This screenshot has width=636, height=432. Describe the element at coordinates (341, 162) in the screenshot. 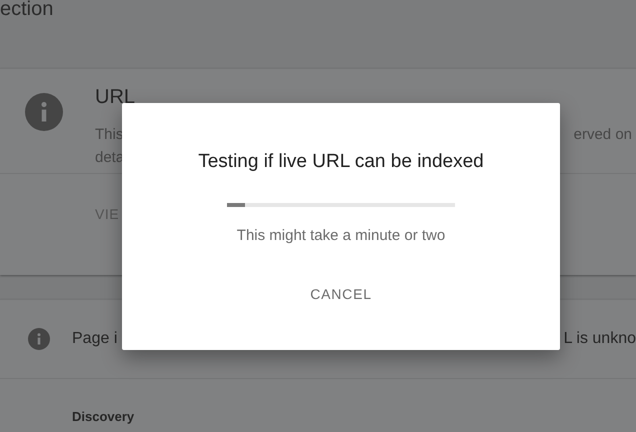

I see `dialog-title: Testing if live URL can be indexed` at that location.